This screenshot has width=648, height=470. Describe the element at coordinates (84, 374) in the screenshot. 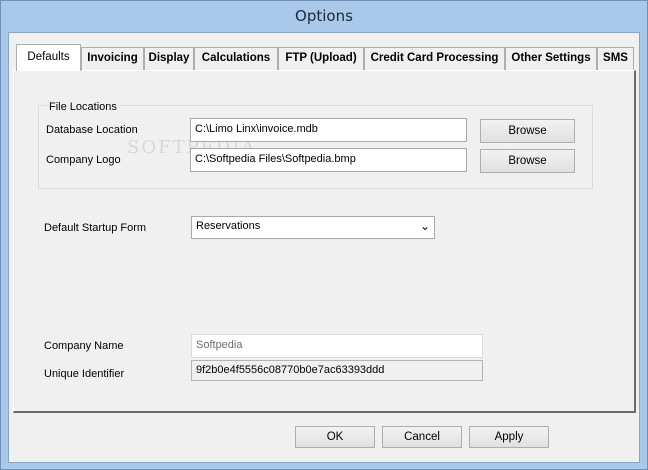

I see `unique-identifier-label: Unique Identifier` at that location.